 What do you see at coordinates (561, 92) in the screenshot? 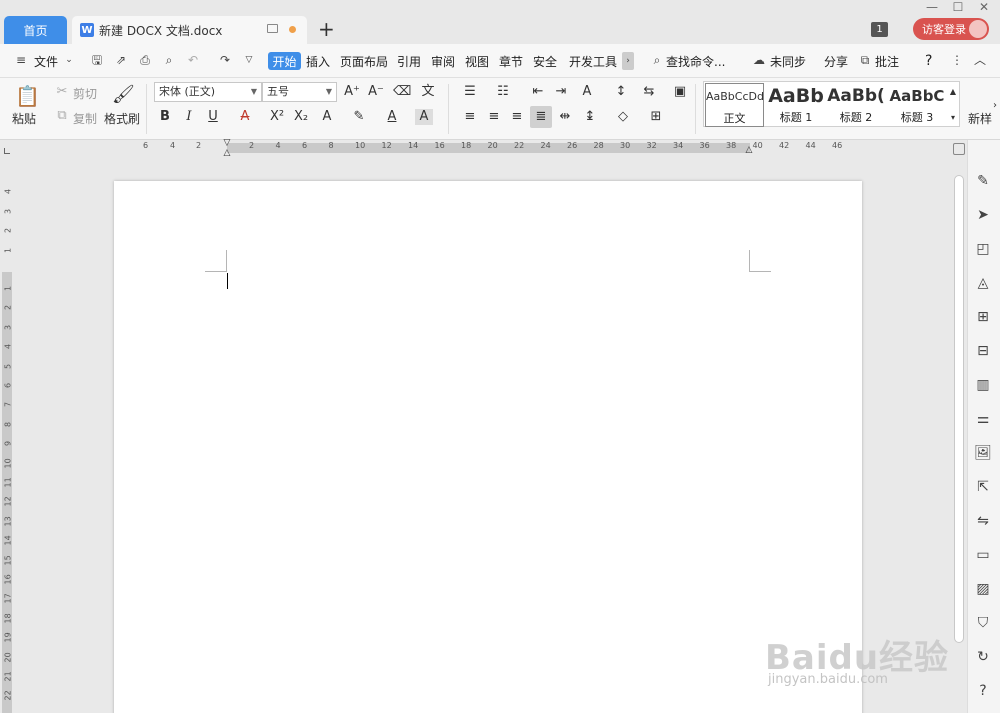
I see `increase-indent-icon: ⇥` at bounding box center [561, 92].